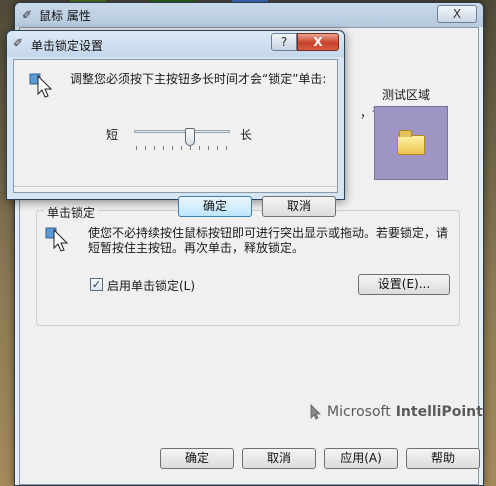 Image resolution: width=496 pixels, height=486 pixels. What do you see at coordinates (279, 458) in the screenshot?
I see `cancel-button: 取消` at bounding box center [279, 458].